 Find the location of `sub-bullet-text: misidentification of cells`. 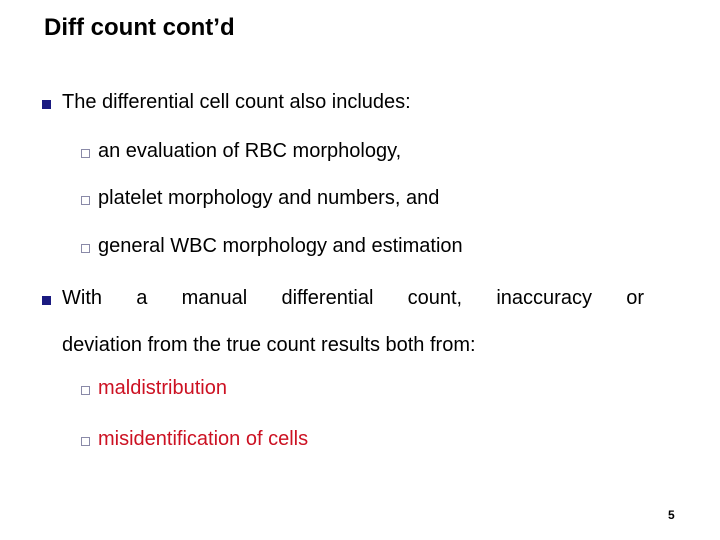

sub-bullet-text: misidentification of cells is located at coordinates (203, 439).